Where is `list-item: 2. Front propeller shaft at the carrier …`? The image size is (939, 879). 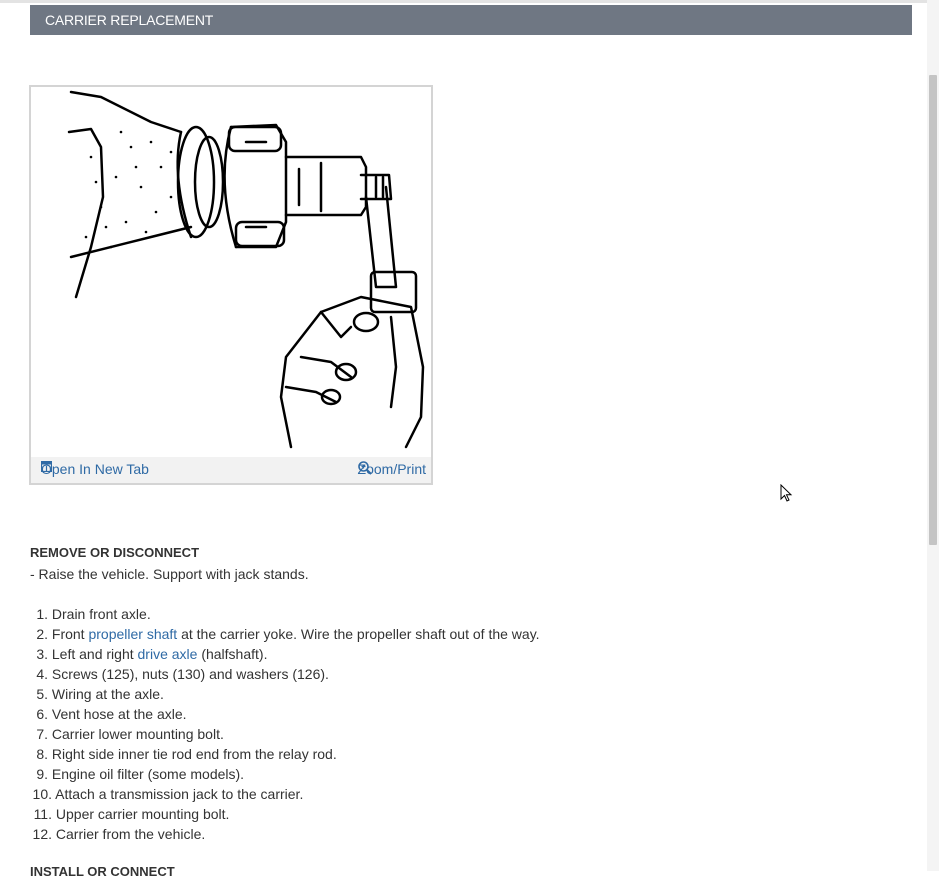
list-item: 2. Front propeller shaft at the carrier … is located at coordinates (288, 634).